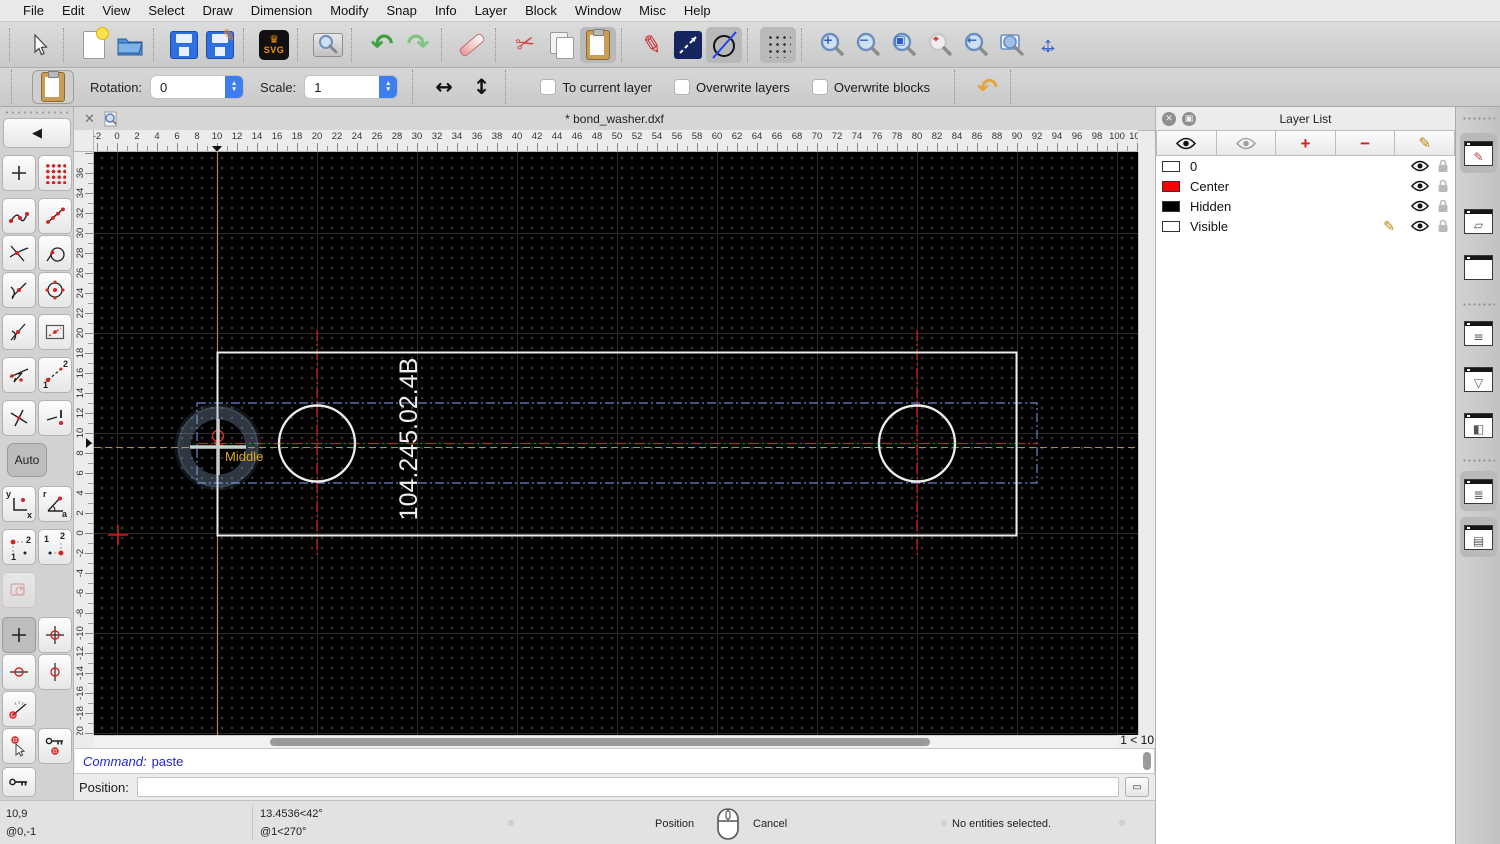 The image size is (1500, 844). Describe the element at coordinates (870, 87) in the screenshot. I see `checkbox-overwrite-blocks: Overwrite blocks` at that location.